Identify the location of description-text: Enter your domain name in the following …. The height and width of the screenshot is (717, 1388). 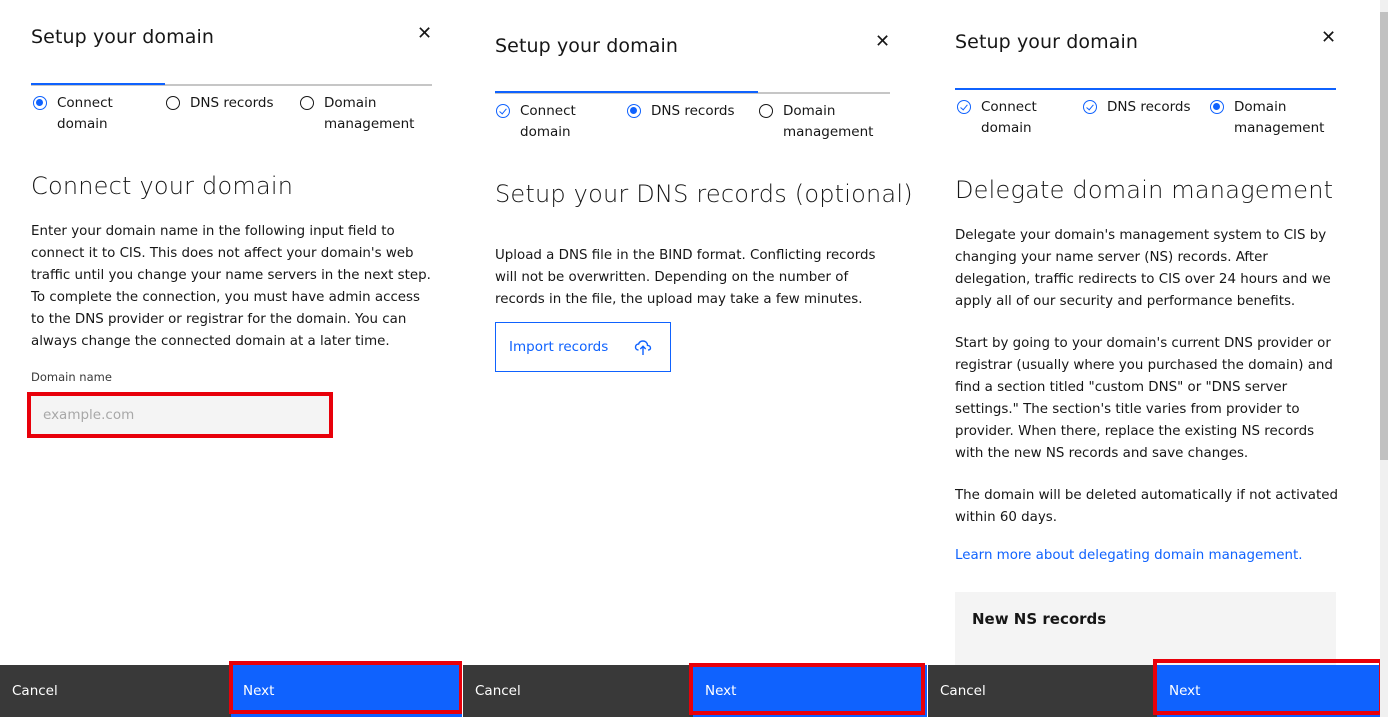
(231, 286).